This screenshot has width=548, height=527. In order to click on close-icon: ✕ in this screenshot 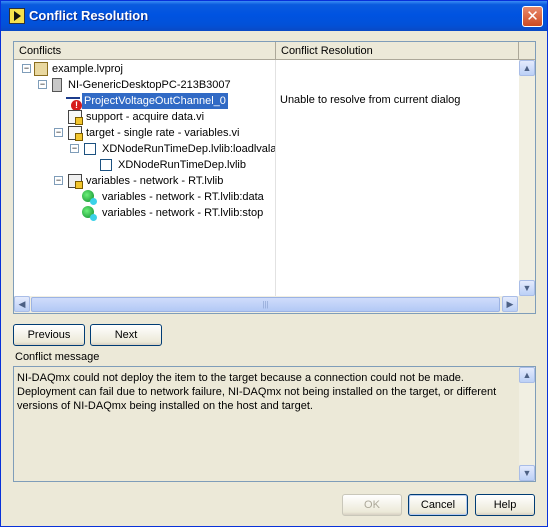, I will do `click(532, 16)`.